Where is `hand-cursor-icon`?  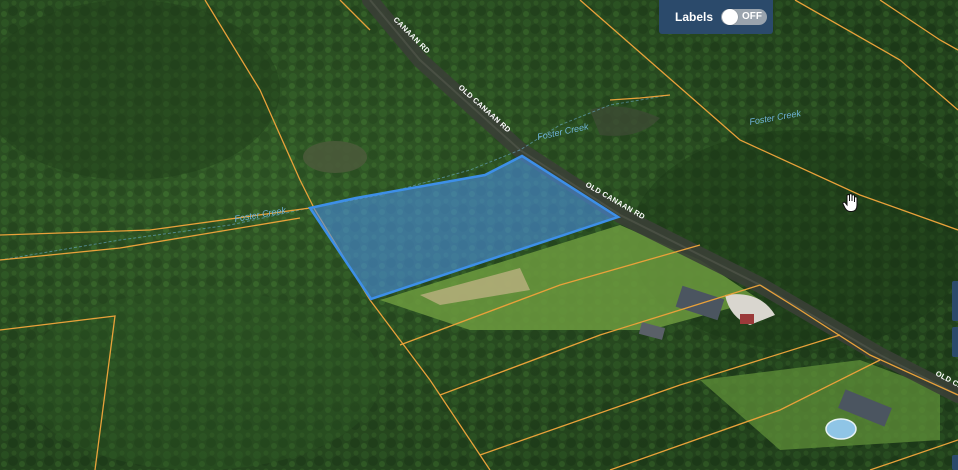
hand-cursor-icon is located at coordinates (851, 205).